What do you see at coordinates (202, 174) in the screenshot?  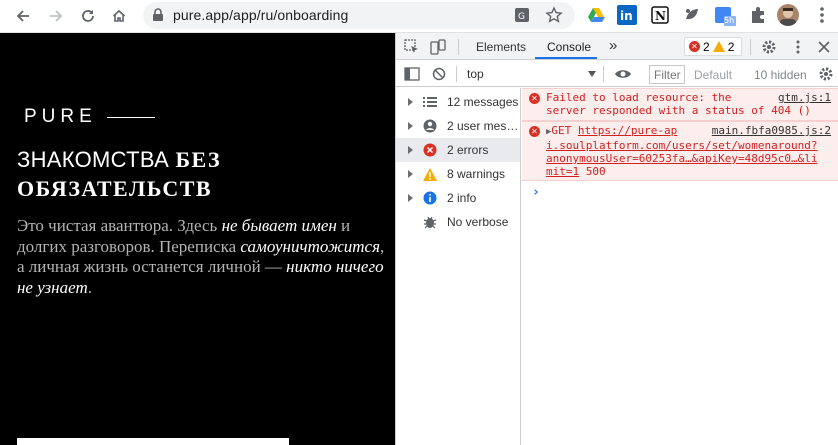 I see `page-headline: ЗНАКОМСТВА БЕЗ ОБЯЗАТЕЛЬСТВ` at bounding box center [202, 174].